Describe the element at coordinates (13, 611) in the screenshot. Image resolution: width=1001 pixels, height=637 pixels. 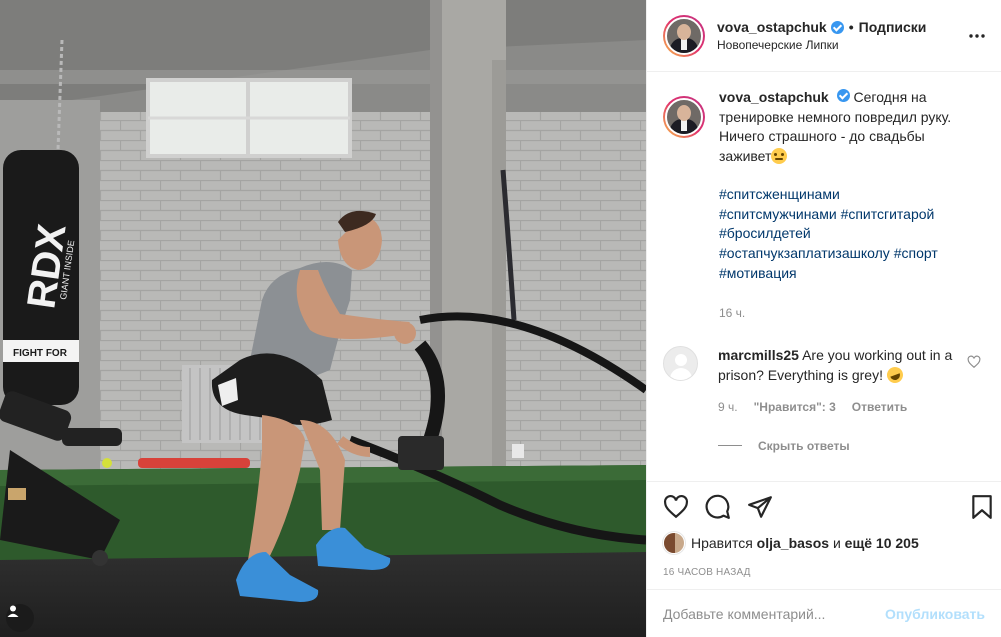
I see `user-tag-icon` at that location.